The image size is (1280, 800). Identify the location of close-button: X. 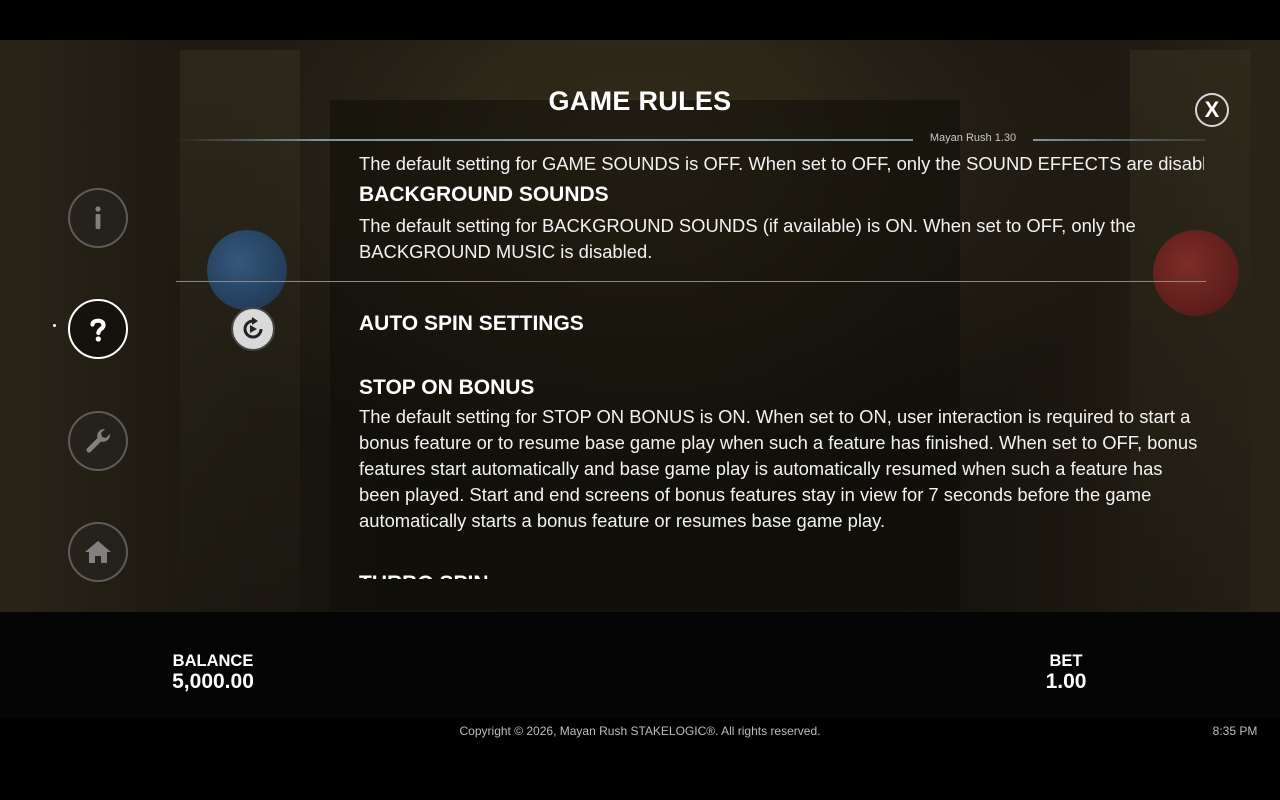
(1212, 110).